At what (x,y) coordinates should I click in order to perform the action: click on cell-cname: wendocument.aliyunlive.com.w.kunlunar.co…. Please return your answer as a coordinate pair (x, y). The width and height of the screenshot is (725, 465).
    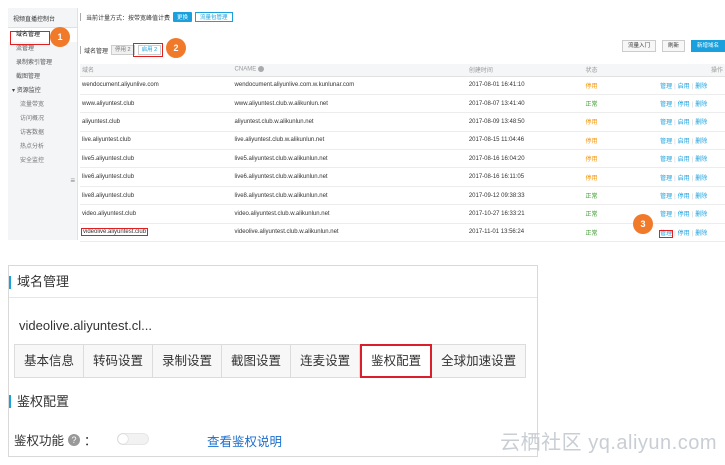
    Looking at the image, I should click on (349, 85).